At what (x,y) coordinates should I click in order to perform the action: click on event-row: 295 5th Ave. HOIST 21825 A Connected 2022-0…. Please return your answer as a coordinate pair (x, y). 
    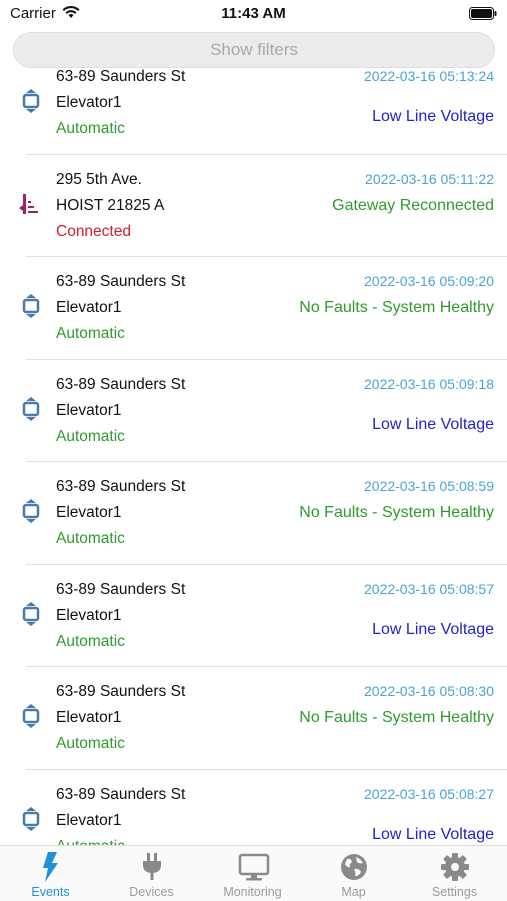
    Looking at the image, I should click on (253, 206).